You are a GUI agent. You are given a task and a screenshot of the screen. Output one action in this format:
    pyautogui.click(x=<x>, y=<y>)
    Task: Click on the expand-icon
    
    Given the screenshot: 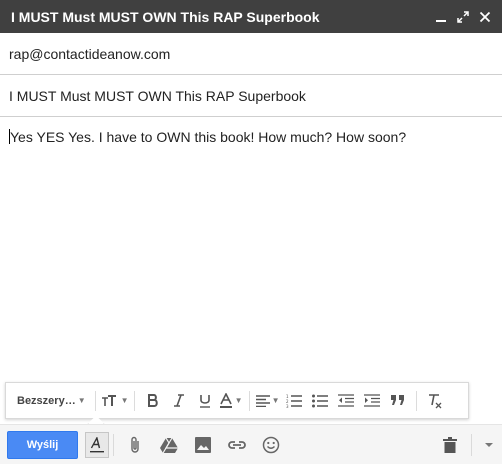 What is the action you would take?
    pyautogui.click(x=463, y=16)
    